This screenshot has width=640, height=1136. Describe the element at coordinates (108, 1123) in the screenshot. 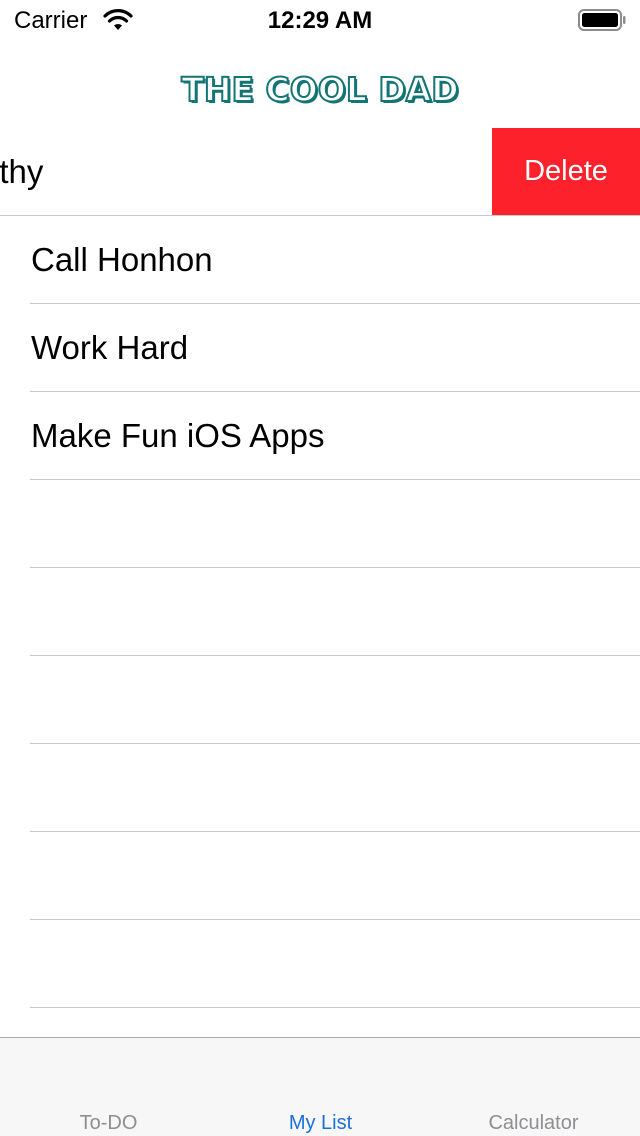

I see `tab-label: To-DO` at that location.